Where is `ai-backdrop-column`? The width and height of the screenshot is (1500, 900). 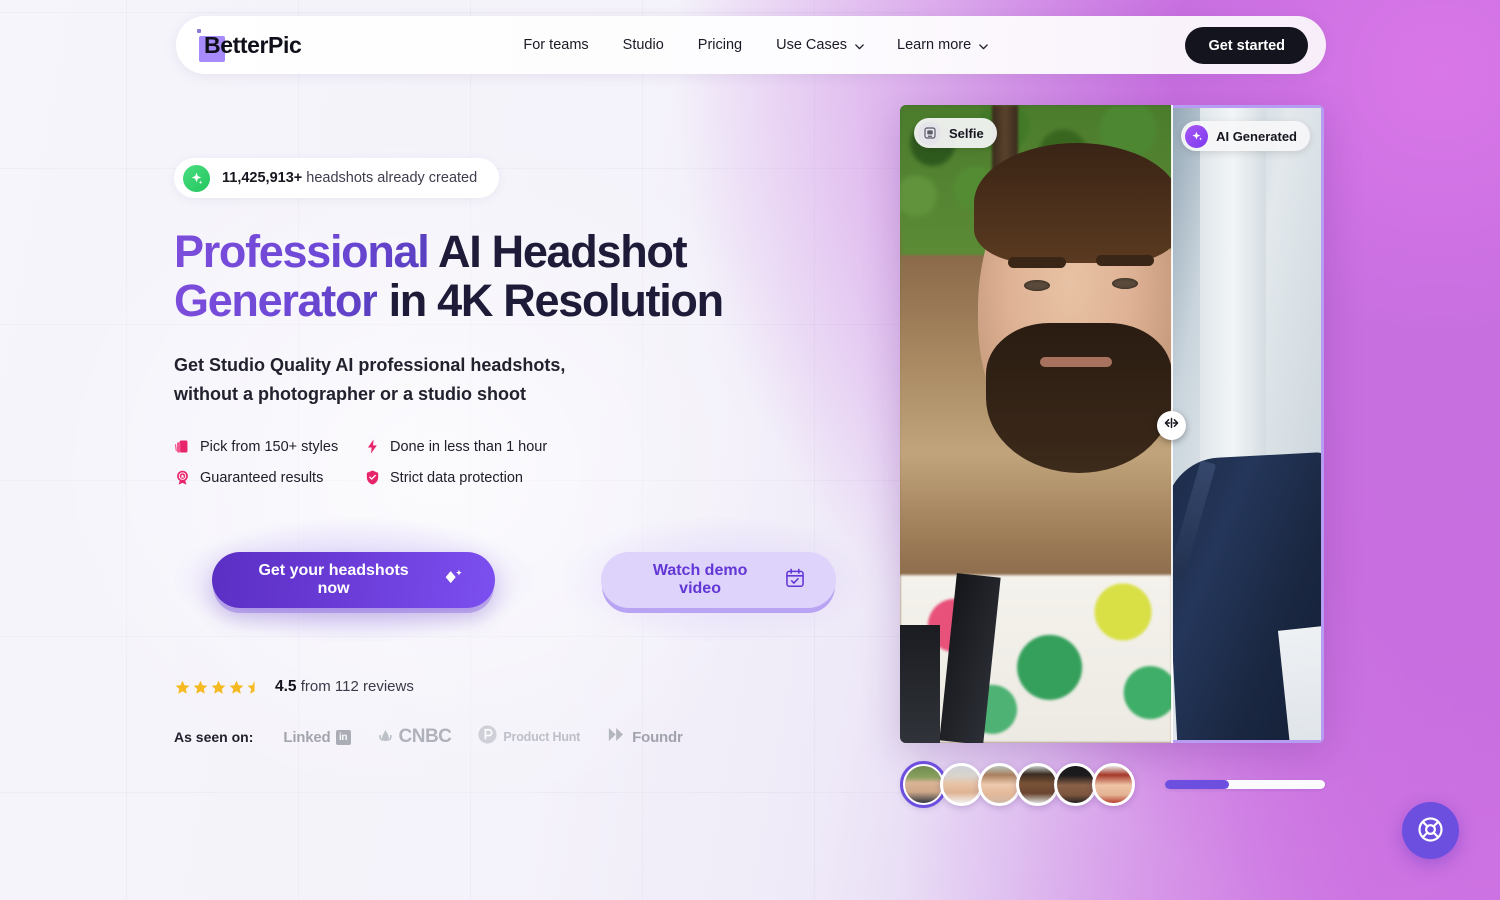
ai-backdrop-column is located at coordinates (1233, 288).